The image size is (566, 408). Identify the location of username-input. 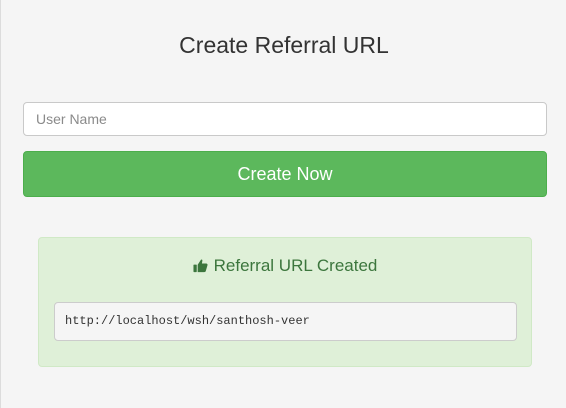
(285, 119).